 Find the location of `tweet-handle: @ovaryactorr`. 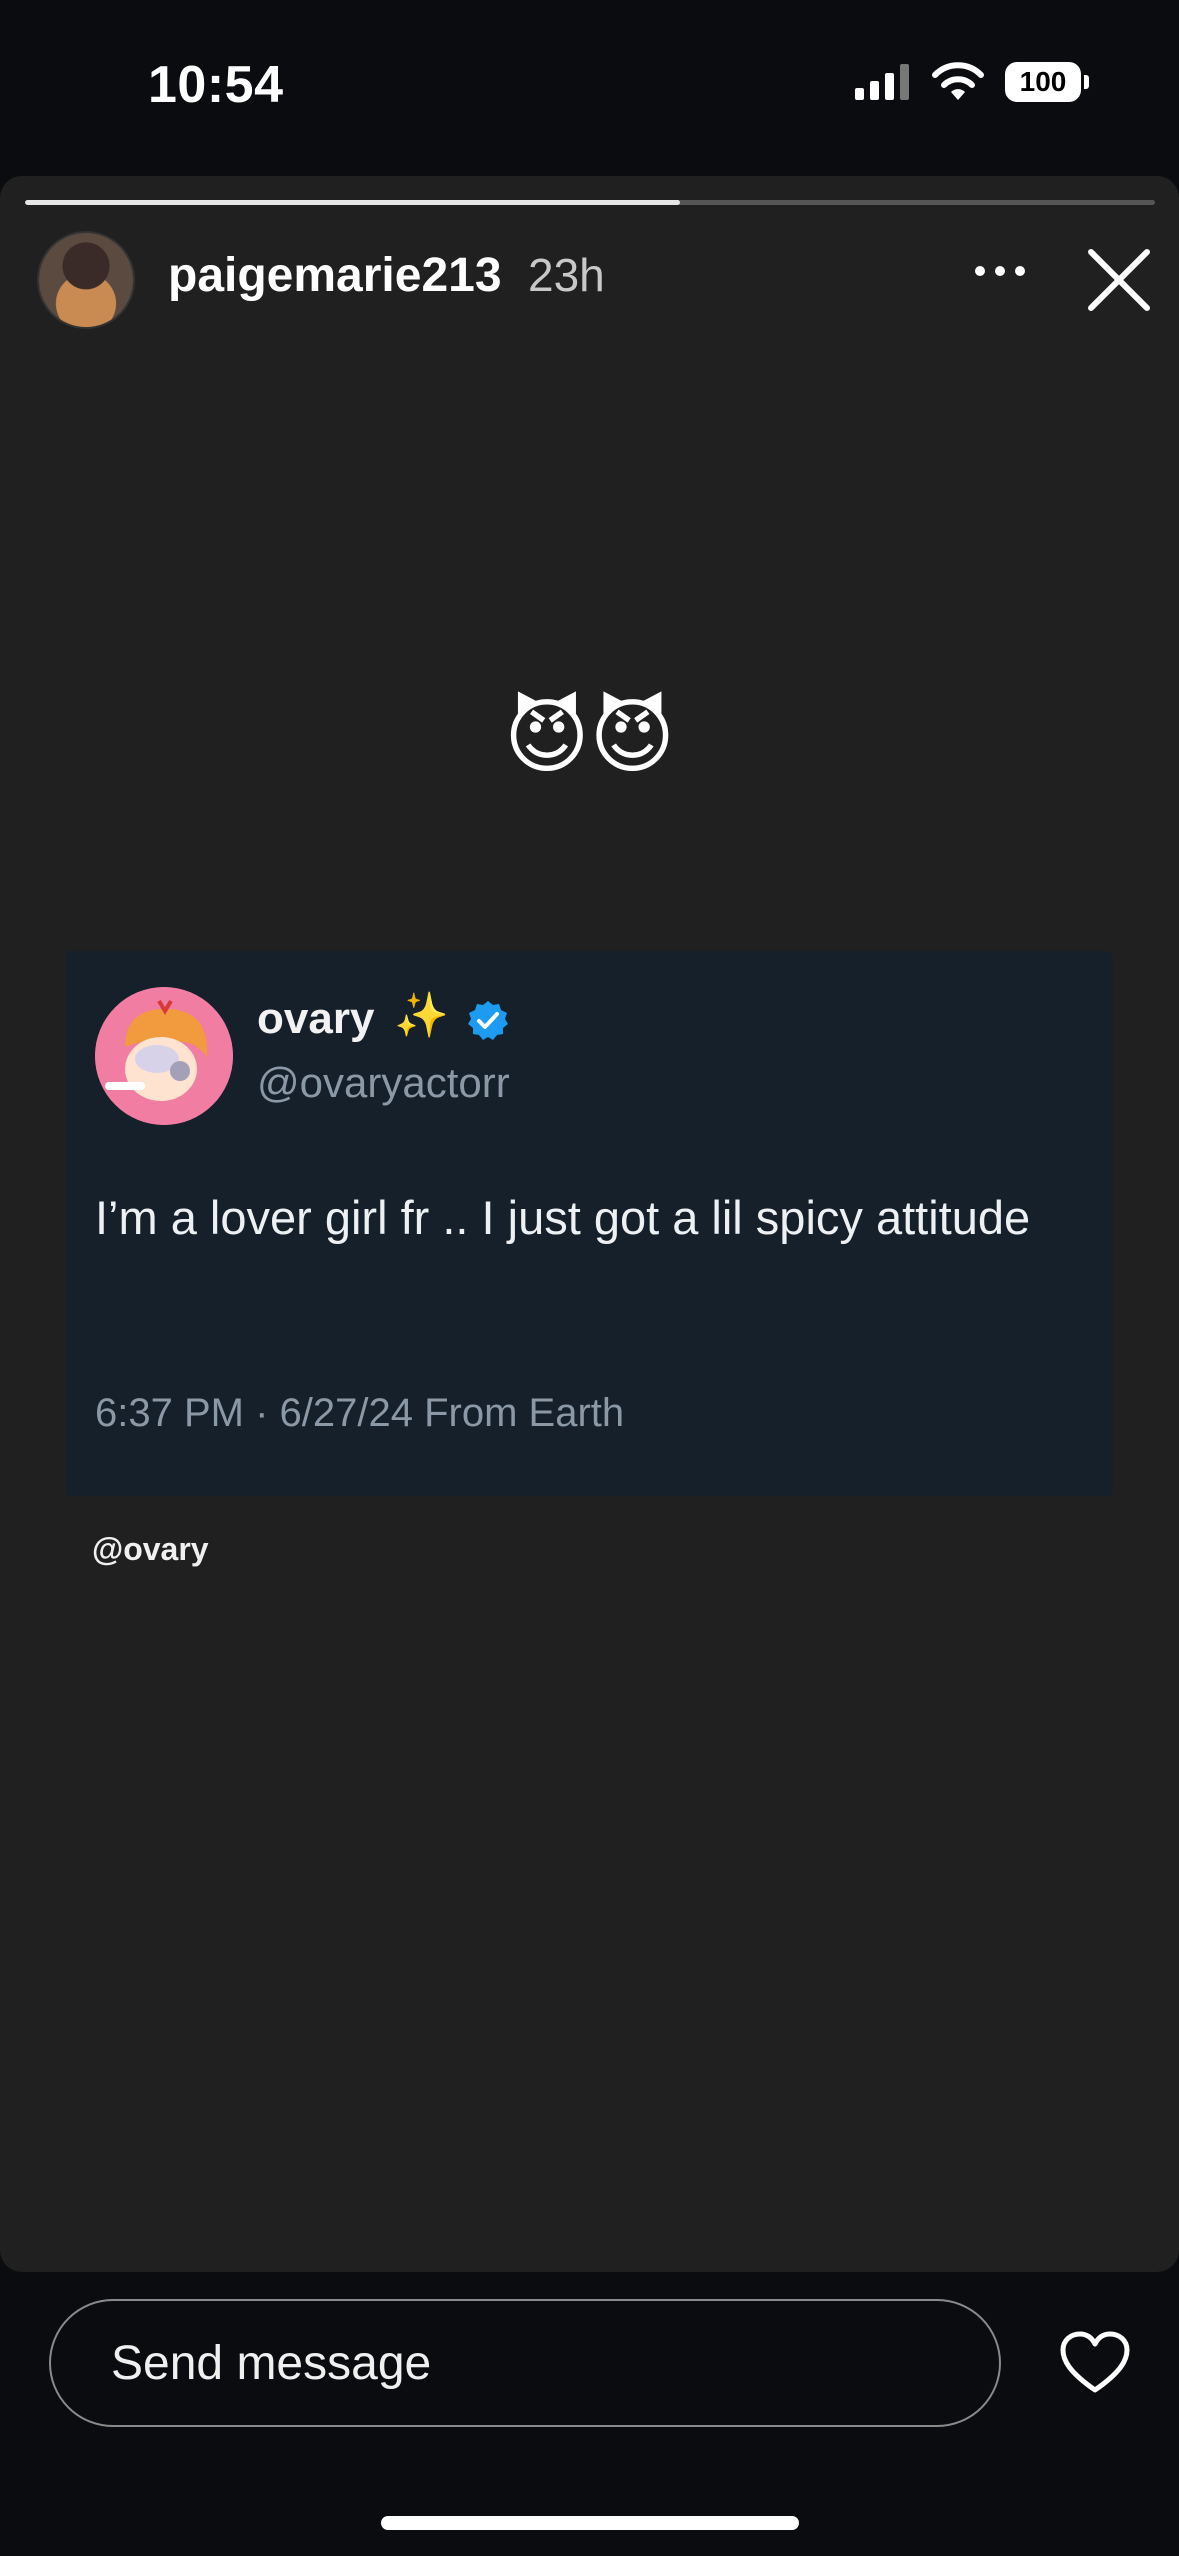

tweet-handle: @ovaryactorr is located at coordinates (383, 1082).